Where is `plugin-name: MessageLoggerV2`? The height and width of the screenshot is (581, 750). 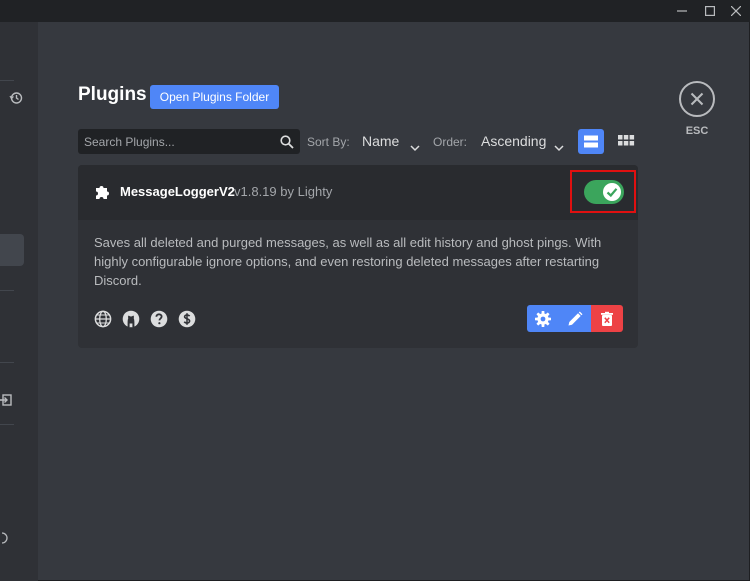 plugin-name: MessageLoggerV2 is located at coordinates (177, 191).